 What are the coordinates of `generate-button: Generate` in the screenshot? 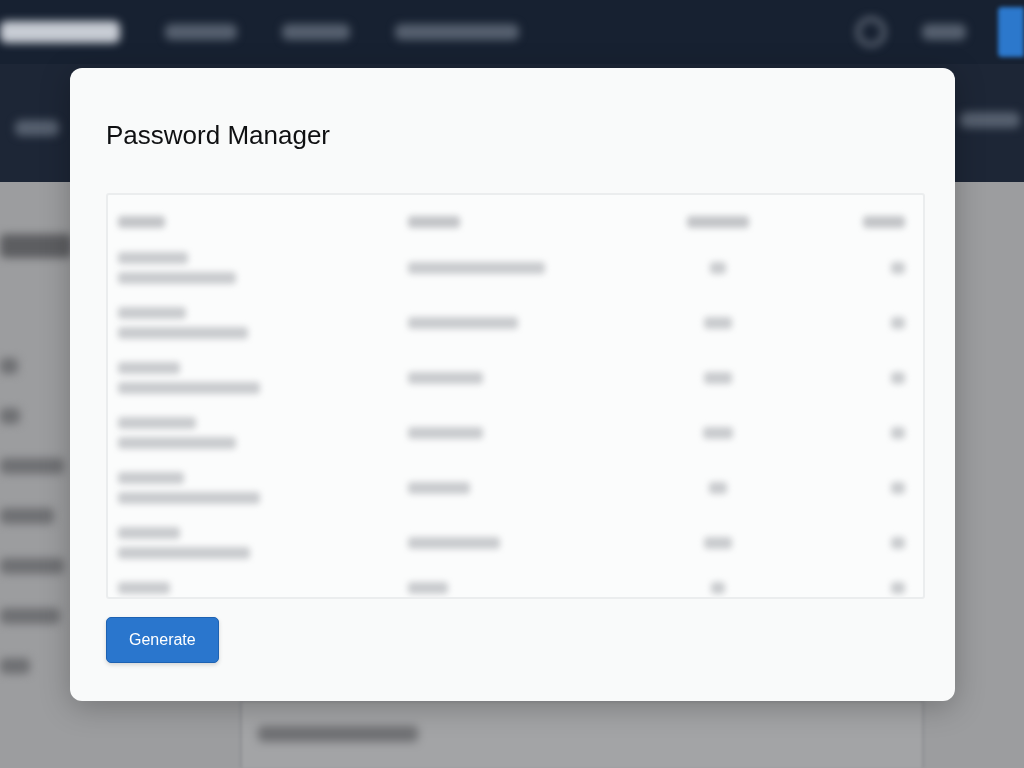 It's located at (162, 640).